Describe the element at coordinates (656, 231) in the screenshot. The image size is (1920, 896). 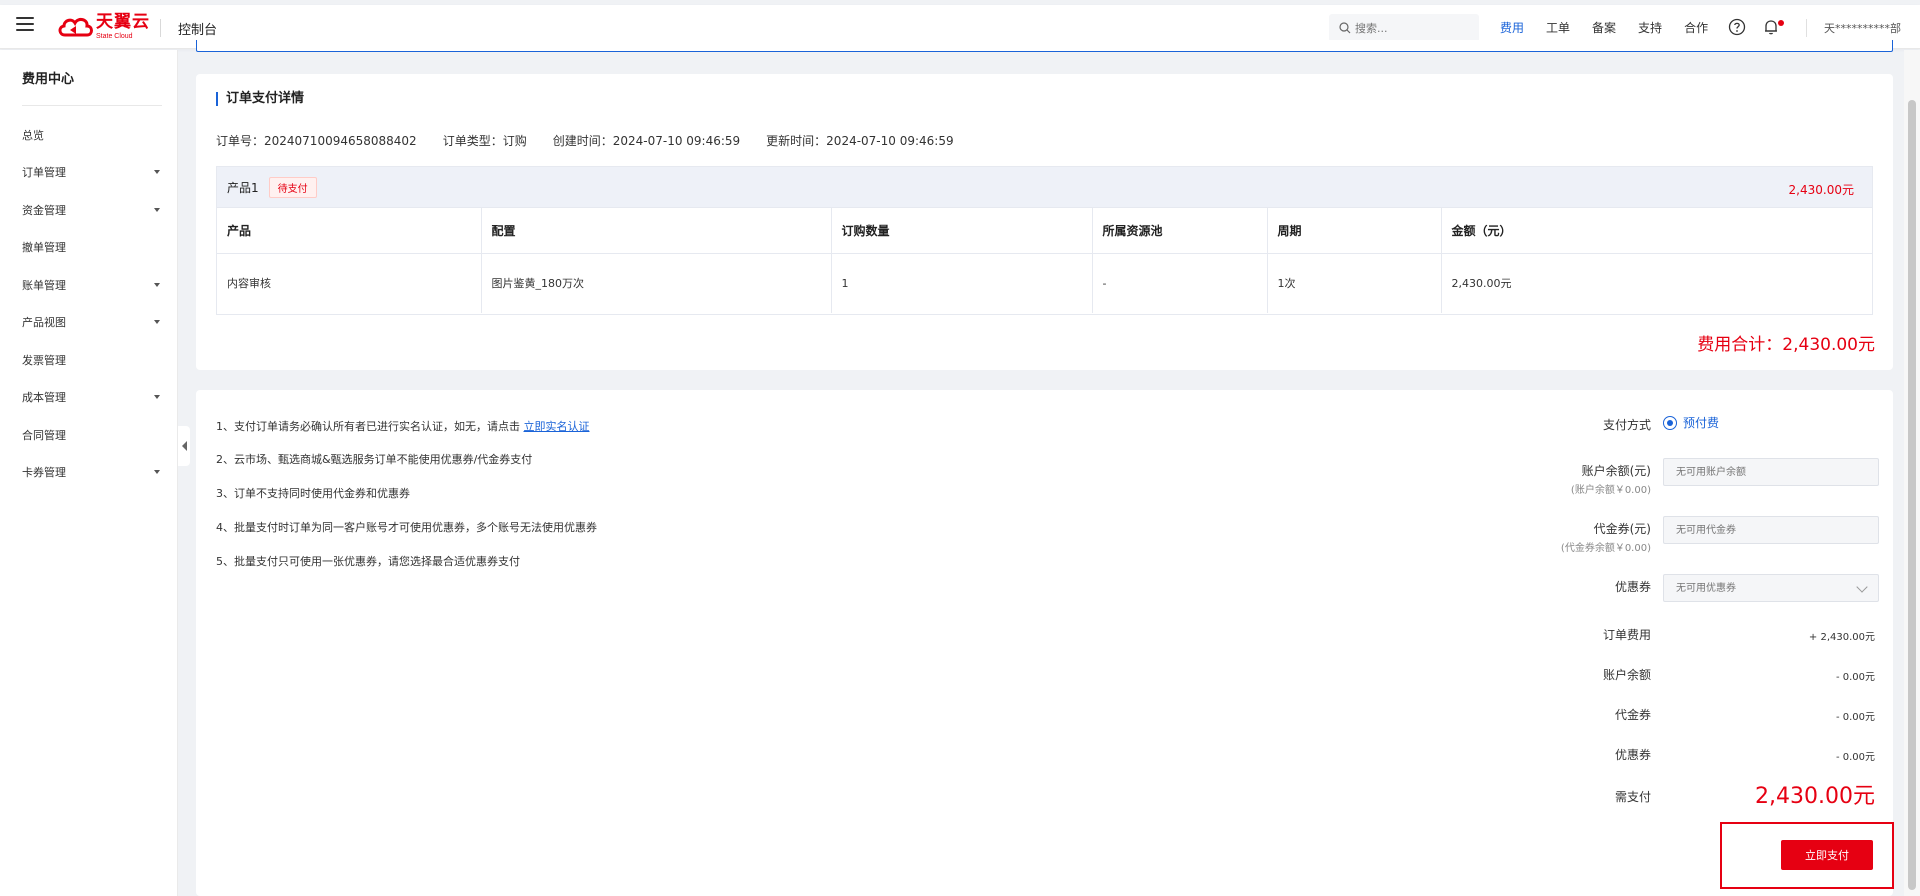
I see `column-header: 配置` at that location.